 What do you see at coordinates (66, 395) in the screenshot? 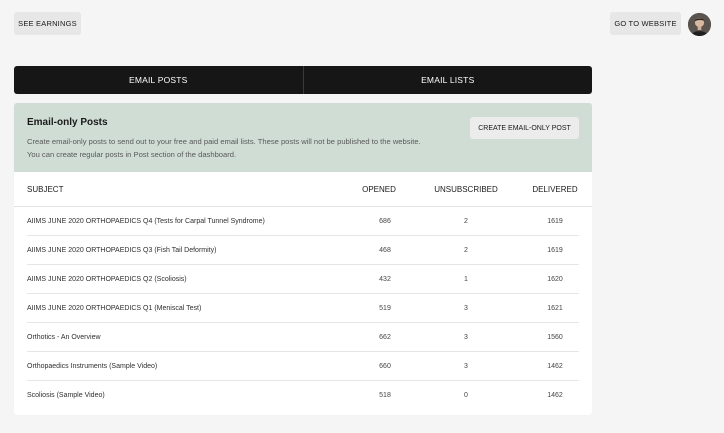
I see `row-subject: Scoliosis (Sample Video)` at bounding box center [66, 395].